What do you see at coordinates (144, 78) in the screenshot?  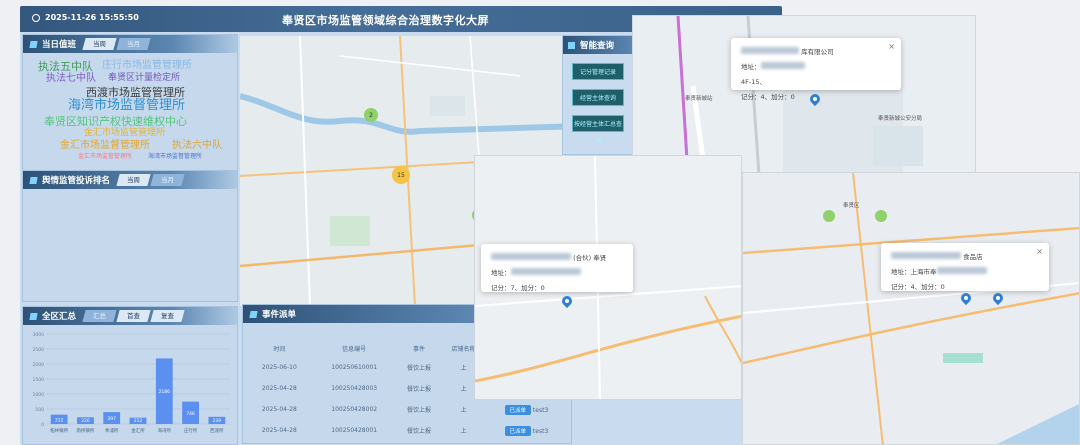 I see `word-cloud-item: 奉贤区计量检定所` at bounding box center [144, 78].